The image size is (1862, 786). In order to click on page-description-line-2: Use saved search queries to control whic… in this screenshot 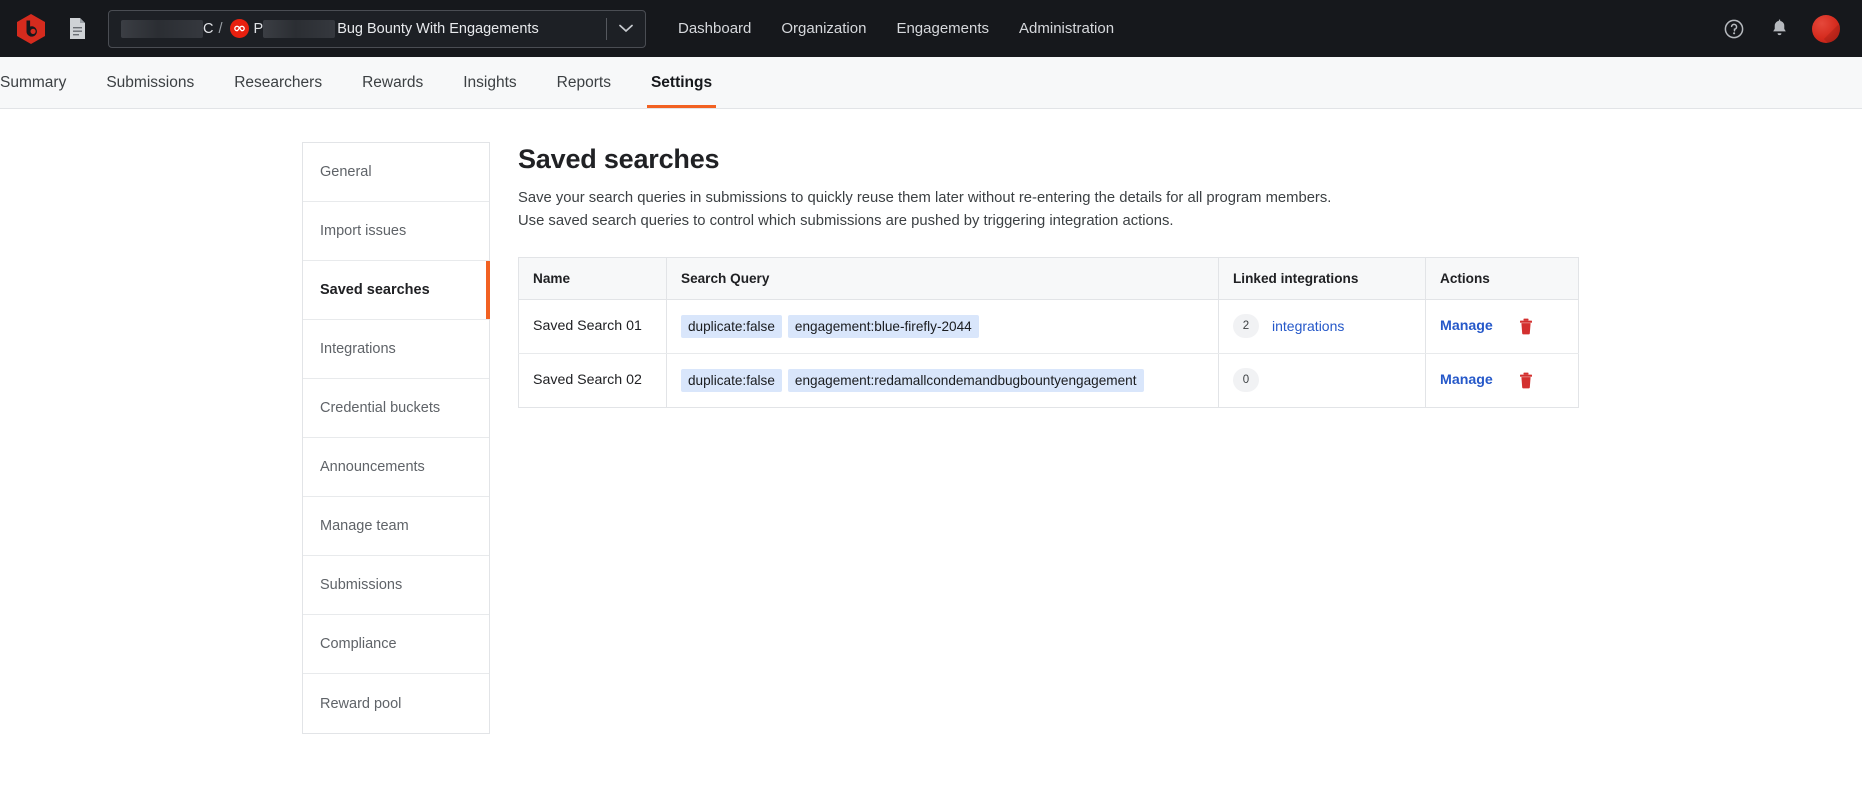, I will do `click(846, 220)`.